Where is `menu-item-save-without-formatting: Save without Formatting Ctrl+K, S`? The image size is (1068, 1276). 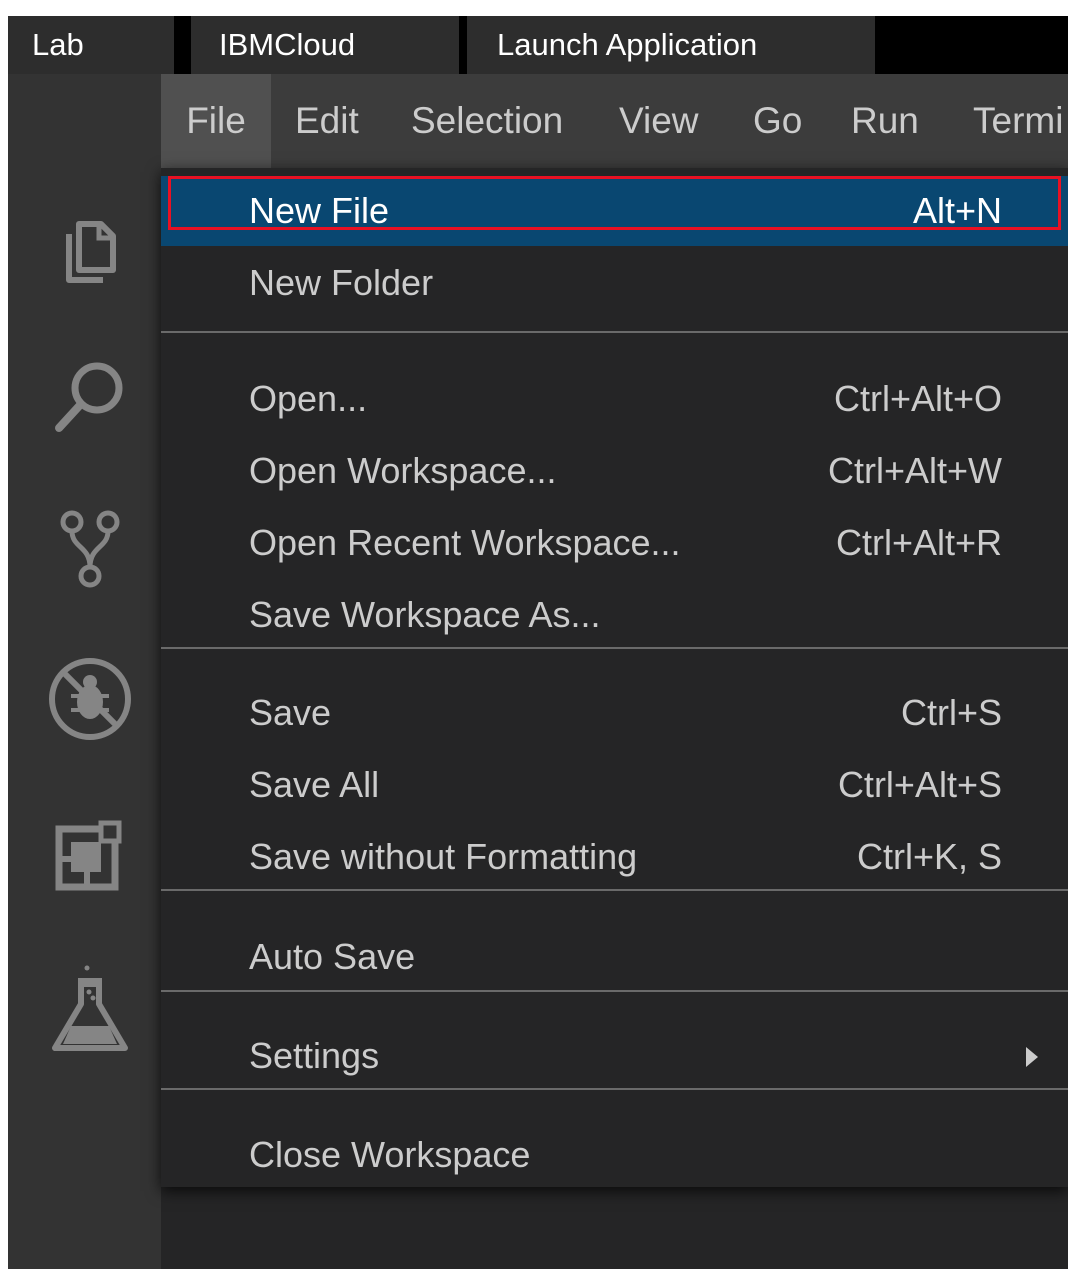
menu-item-save-without-formatting: Save without Formatting Ctrl+K, S is located at coordinates (614, 857).